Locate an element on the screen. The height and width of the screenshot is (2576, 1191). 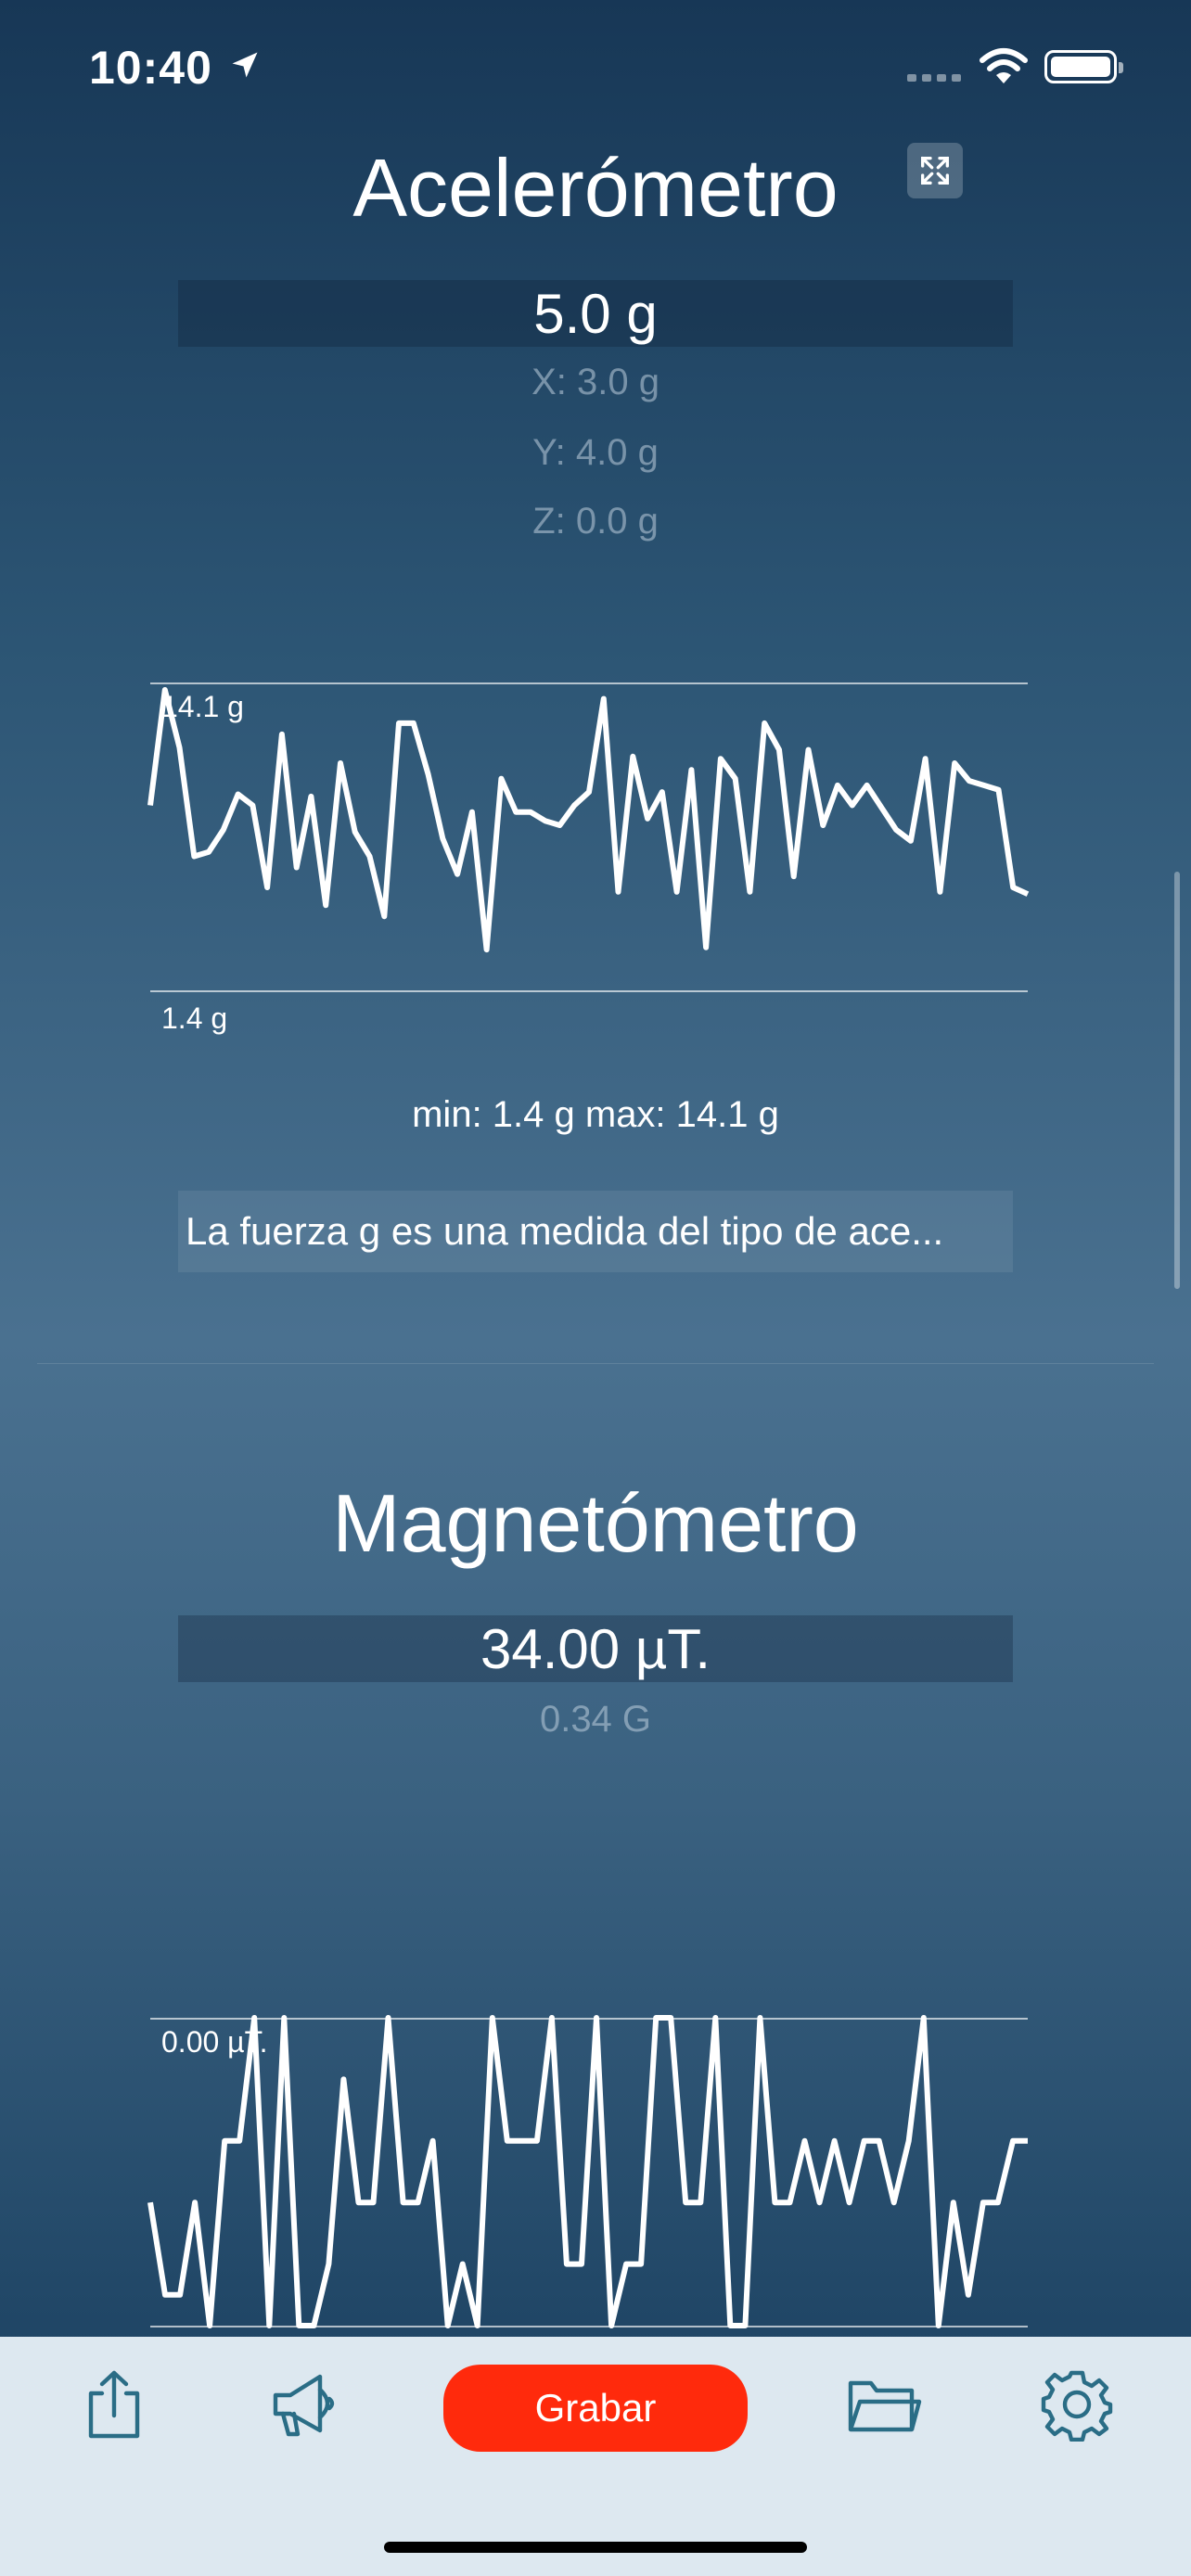
announce-button is located at coordinates (307, 2405).